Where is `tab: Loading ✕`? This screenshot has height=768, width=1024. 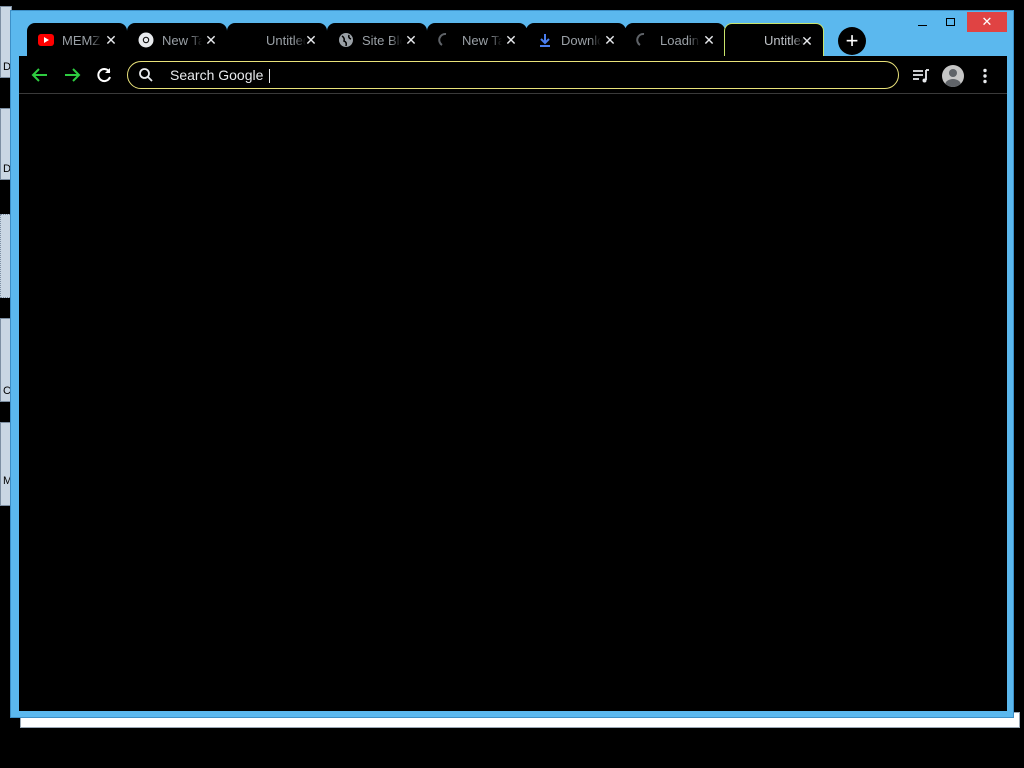
tab: Loading ✕ is located at coordinates (675, 40).